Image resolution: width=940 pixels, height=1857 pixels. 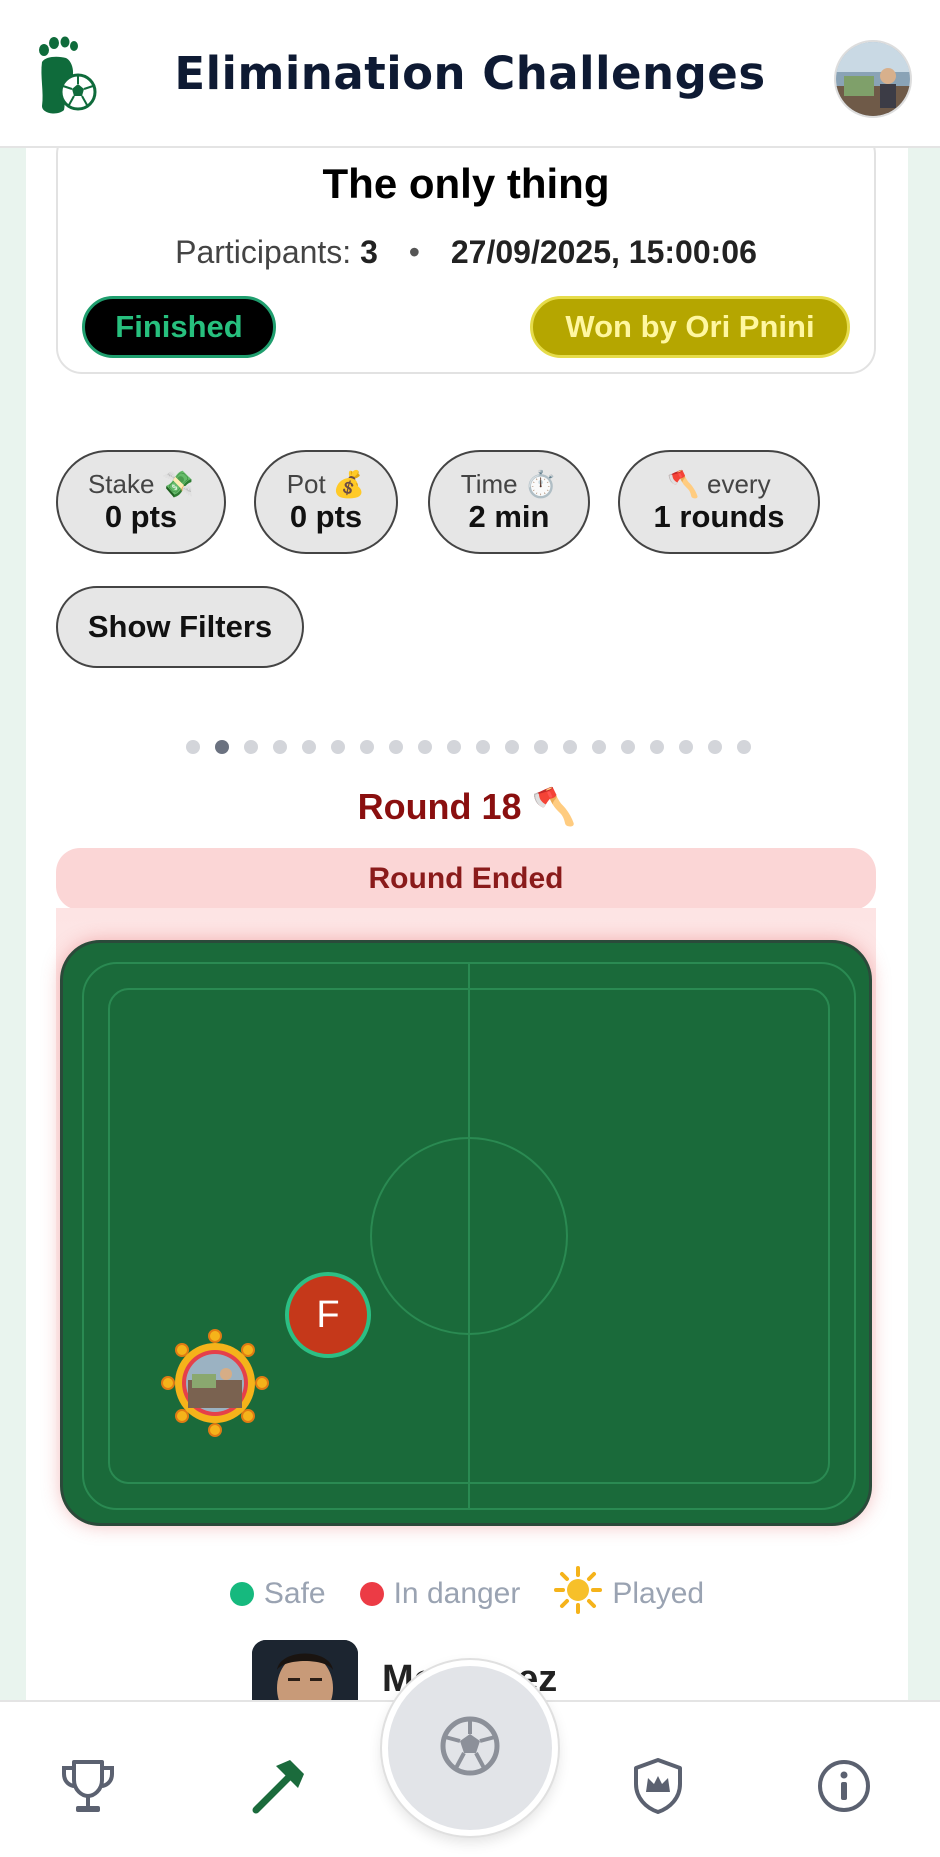 I want to click on shield-crown-icon, so click(x=658, y=1786).